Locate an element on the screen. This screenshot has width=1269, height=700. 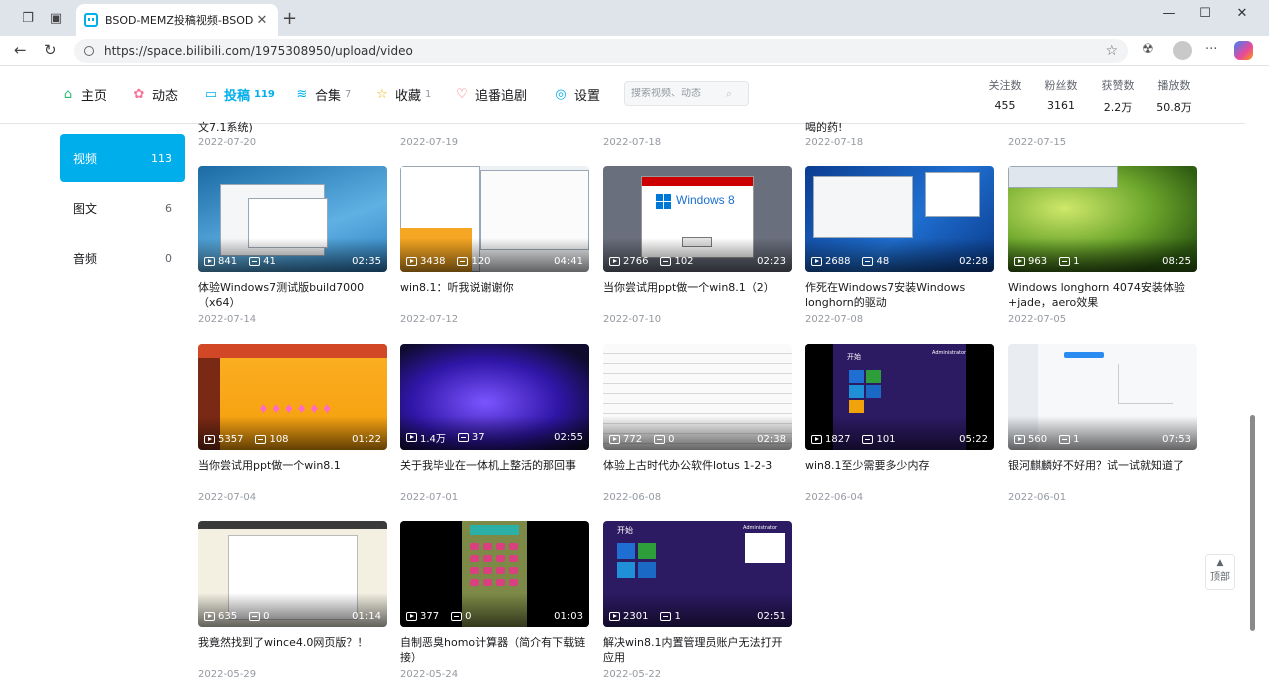
nav-settings: ◎ 设置 is located at coordinates (576, 94).